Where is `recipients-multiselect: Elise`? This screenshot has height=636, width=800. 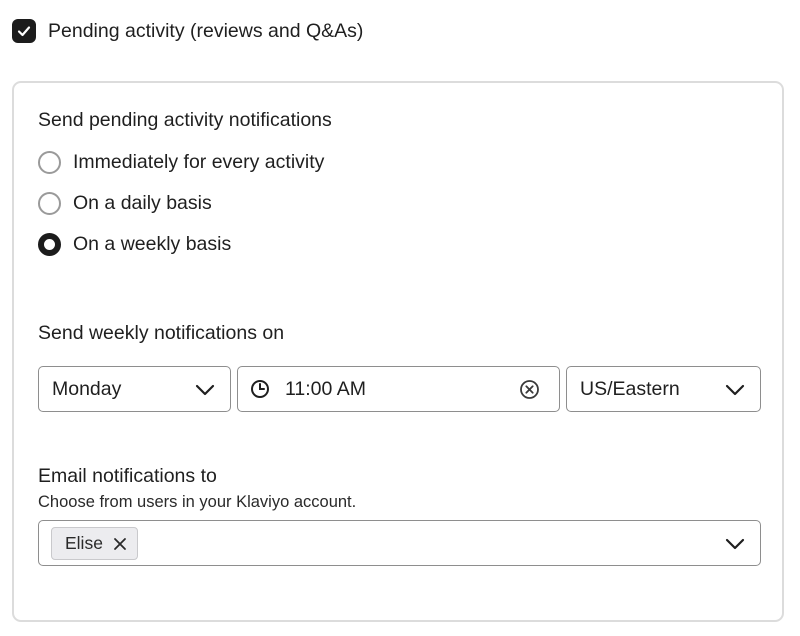 recipients-multiselect: Elise is located at coordinates (399, 543).